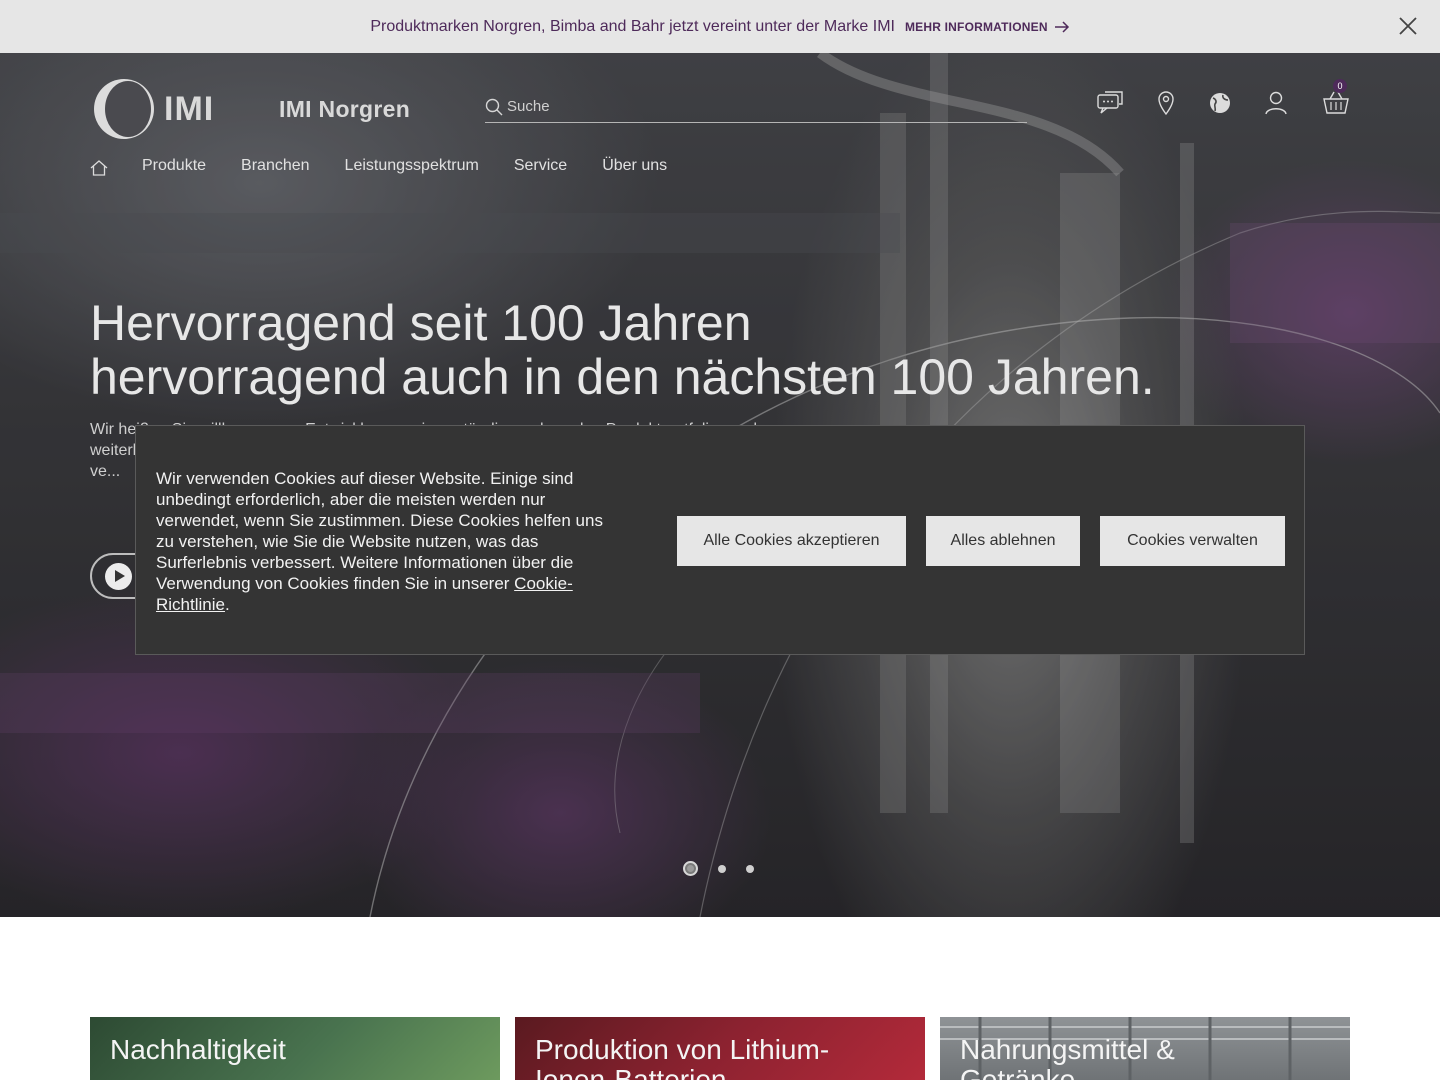 The height and width of the screenshot is (1080, 1440). Describe the element at coordinates (1192, 541) in the screenshot. I see `manage-cookies-button: Cookies verwalten` at that location.